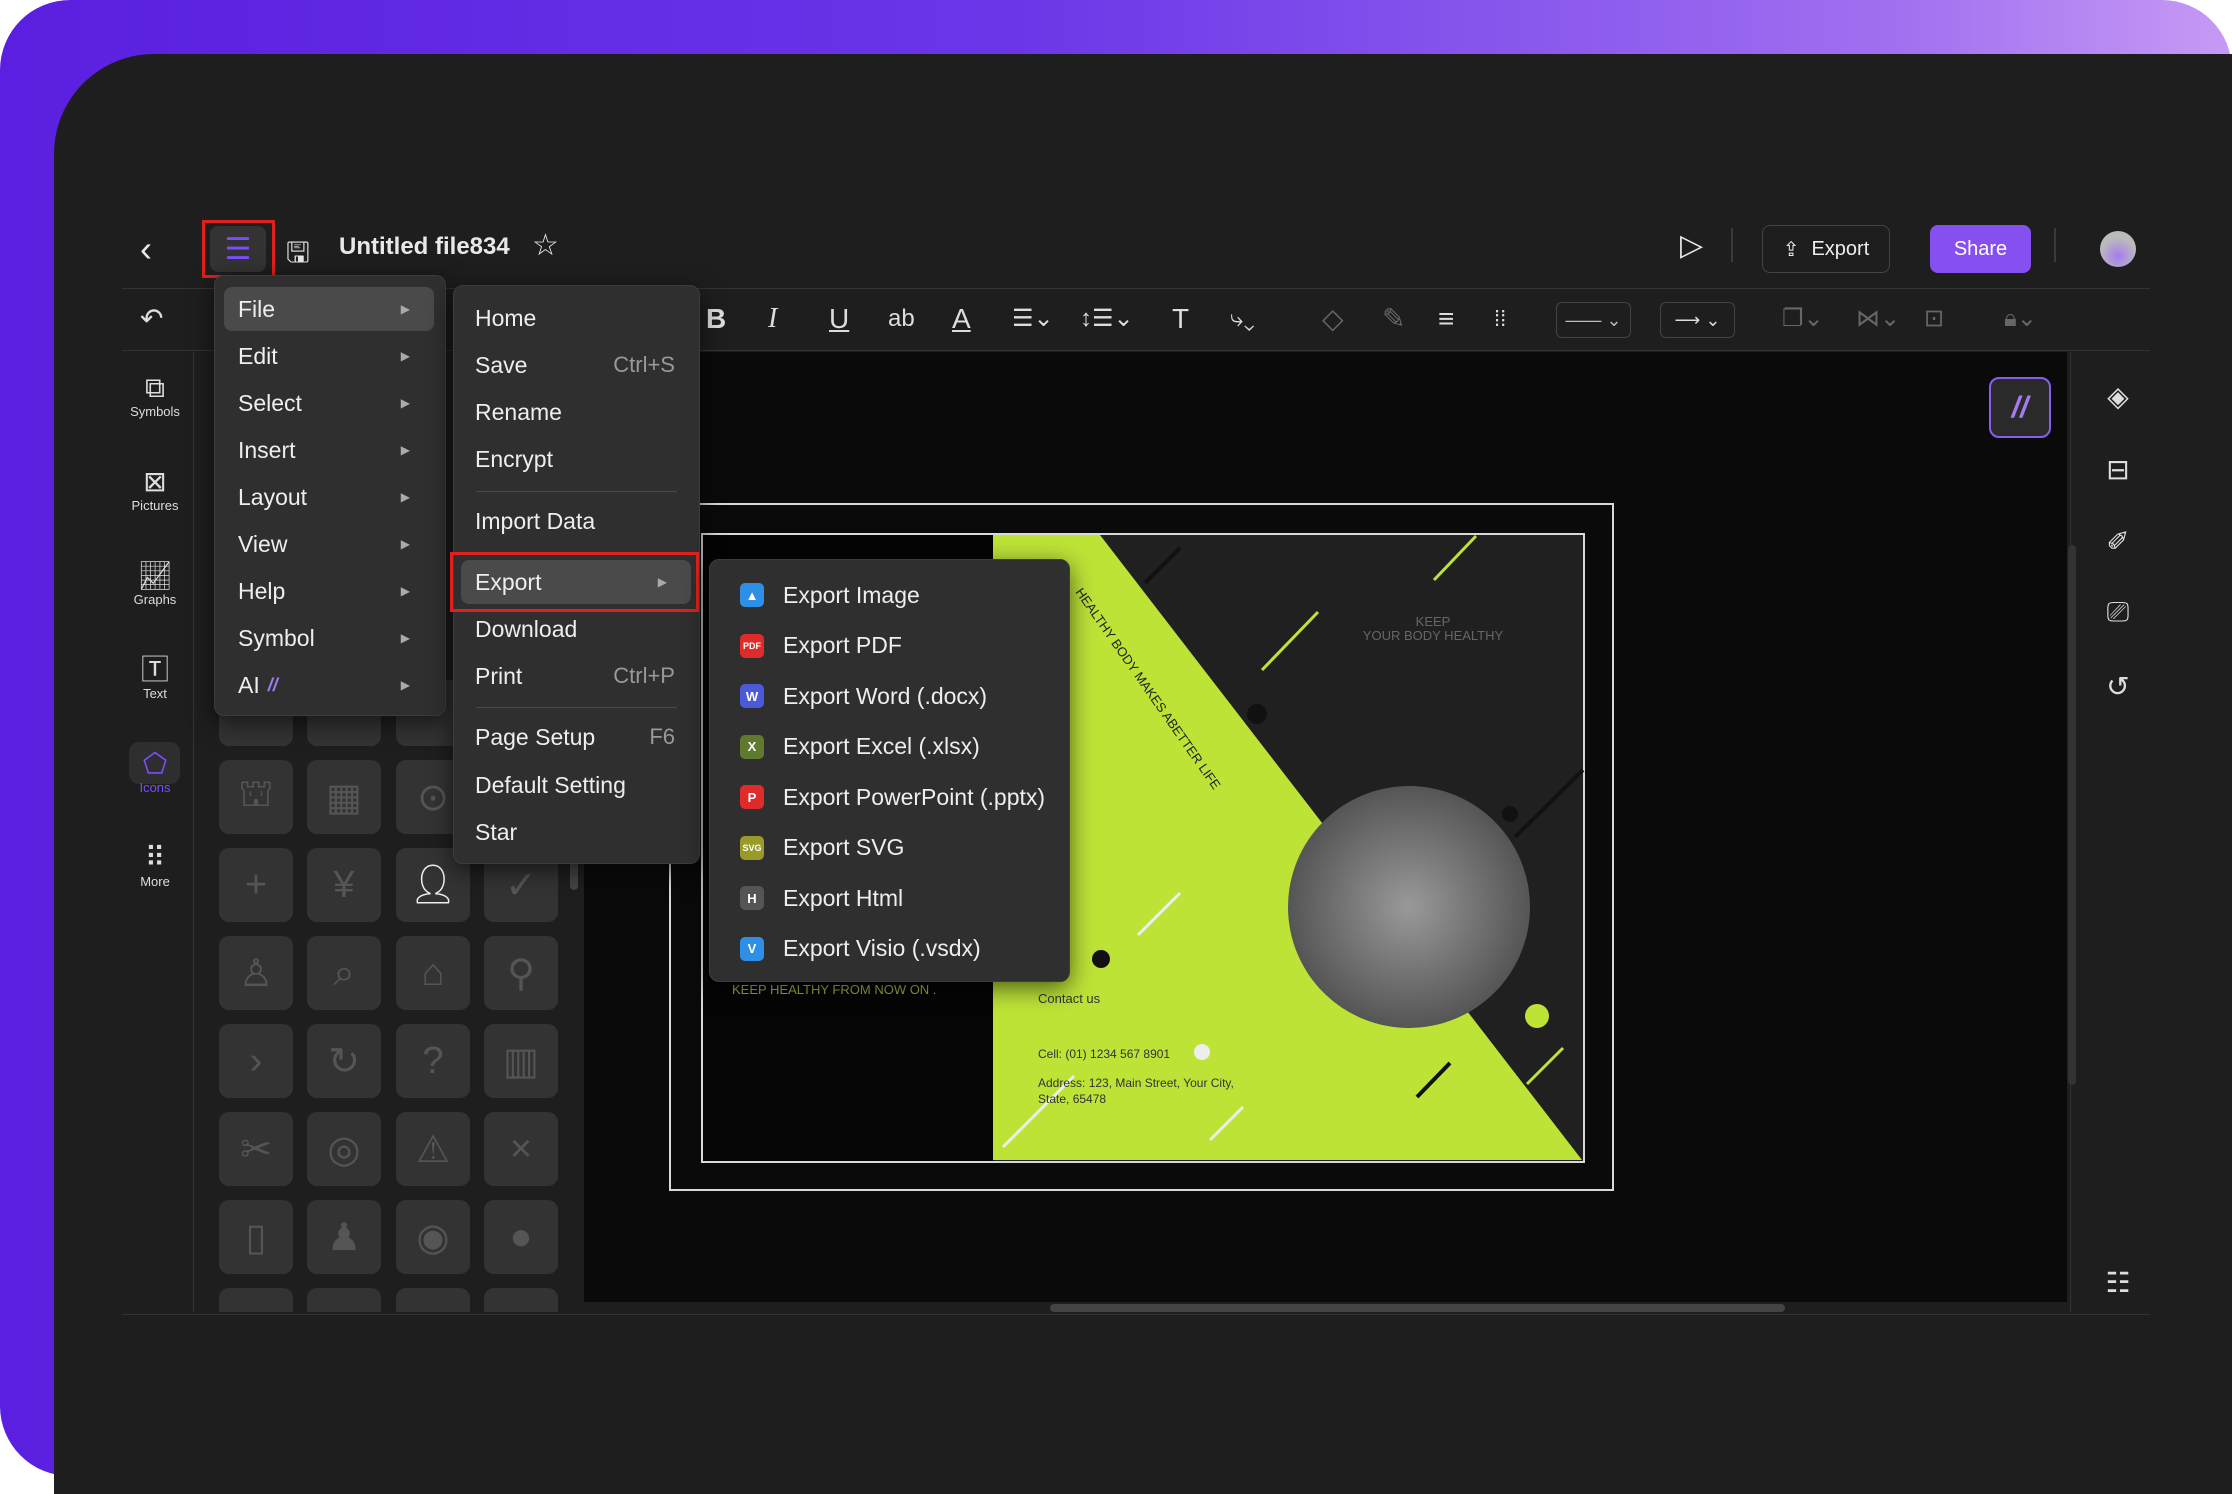 Image resolution: width=2232 pixels, height=1494 pixels. I want to click on menu-item-label: Help, so click(262, 590).